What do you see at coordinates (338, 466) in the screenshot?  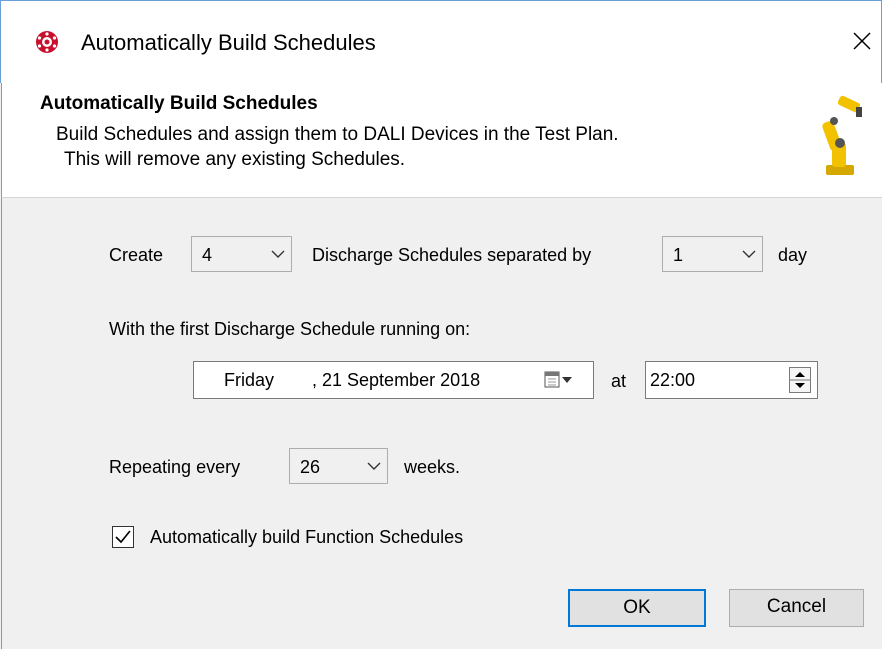 I see `repeat-interval-select: 26` at bounding box center [338, 466].